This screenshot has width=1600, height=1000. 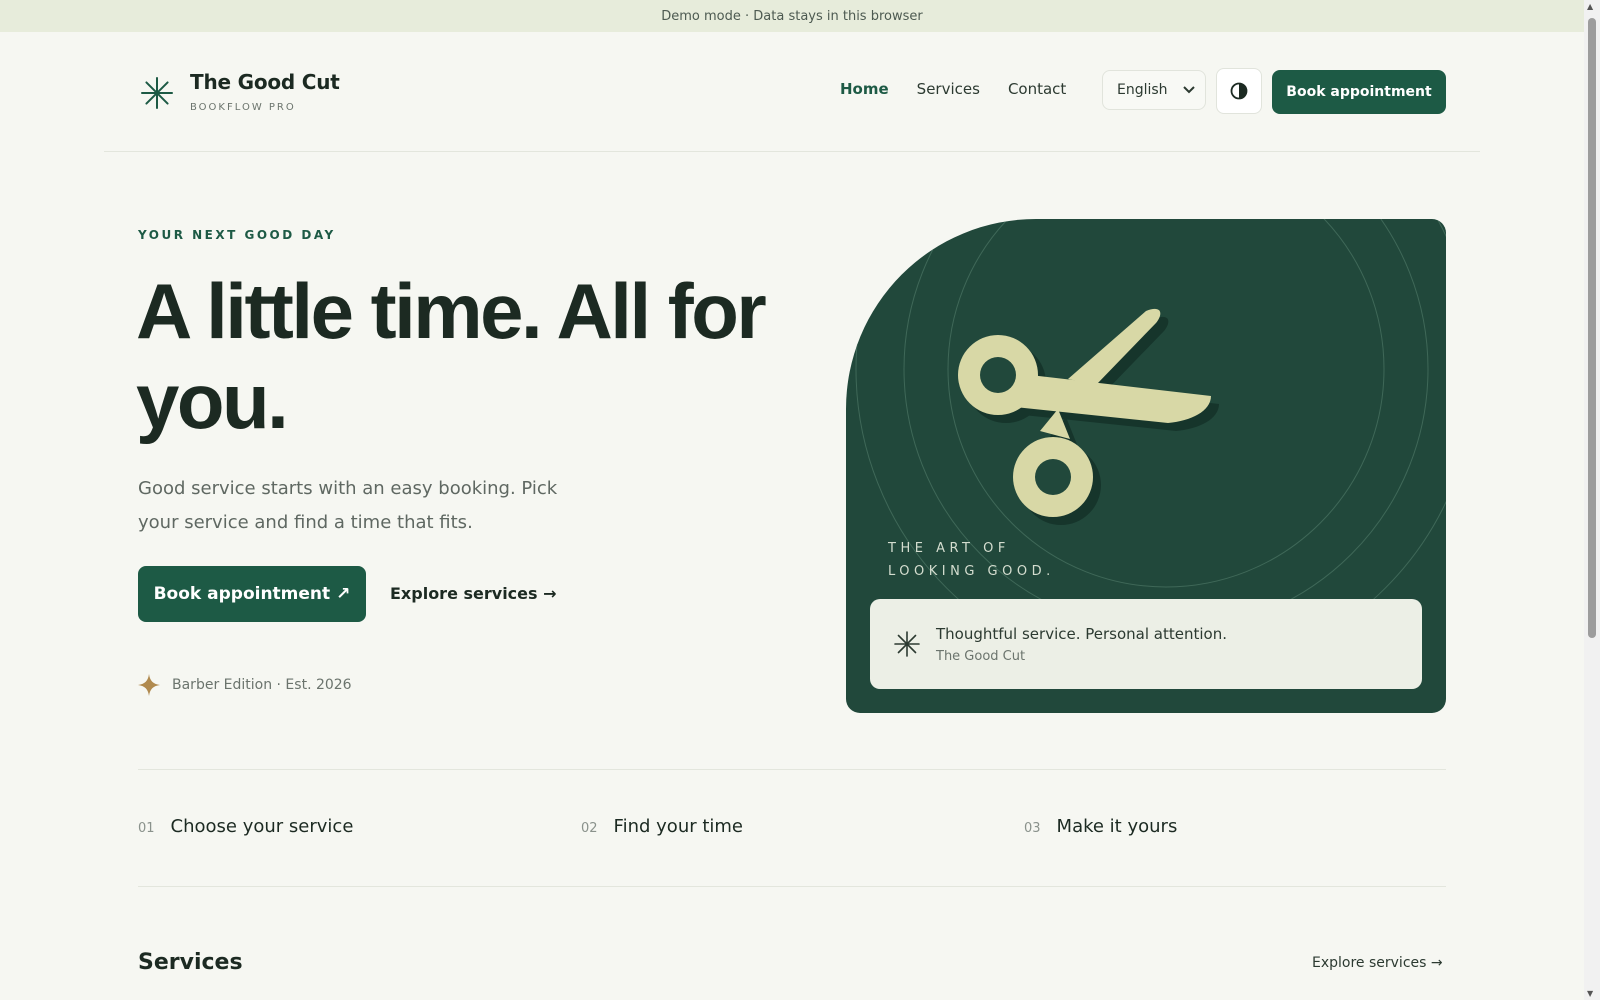 I want to click on contrast-icon, so click(x=1239, y=91).